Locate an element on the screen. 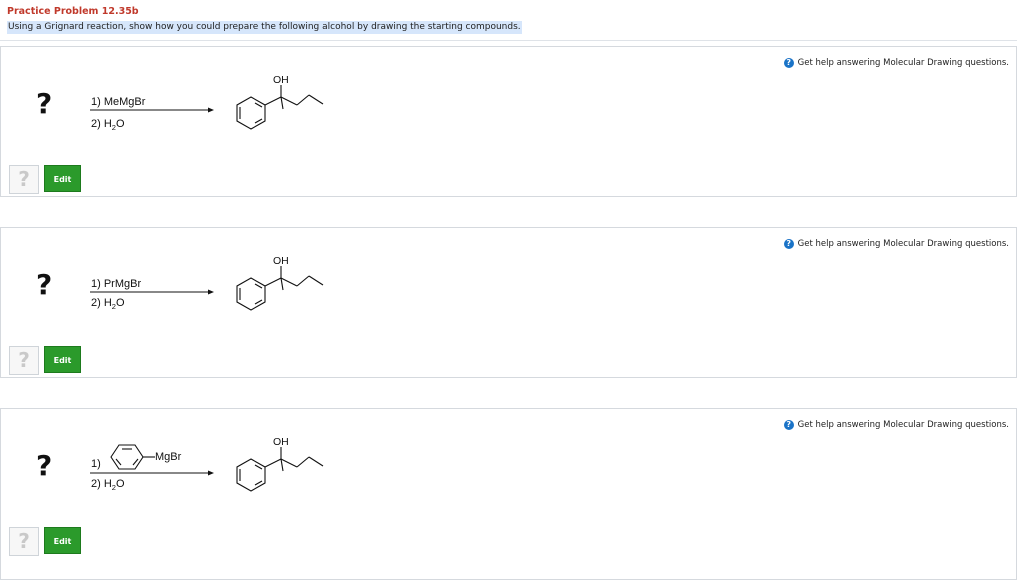  reaction-scheme: 1) MeMgBr 2) H2O OH is located at coordinates (207, 103).